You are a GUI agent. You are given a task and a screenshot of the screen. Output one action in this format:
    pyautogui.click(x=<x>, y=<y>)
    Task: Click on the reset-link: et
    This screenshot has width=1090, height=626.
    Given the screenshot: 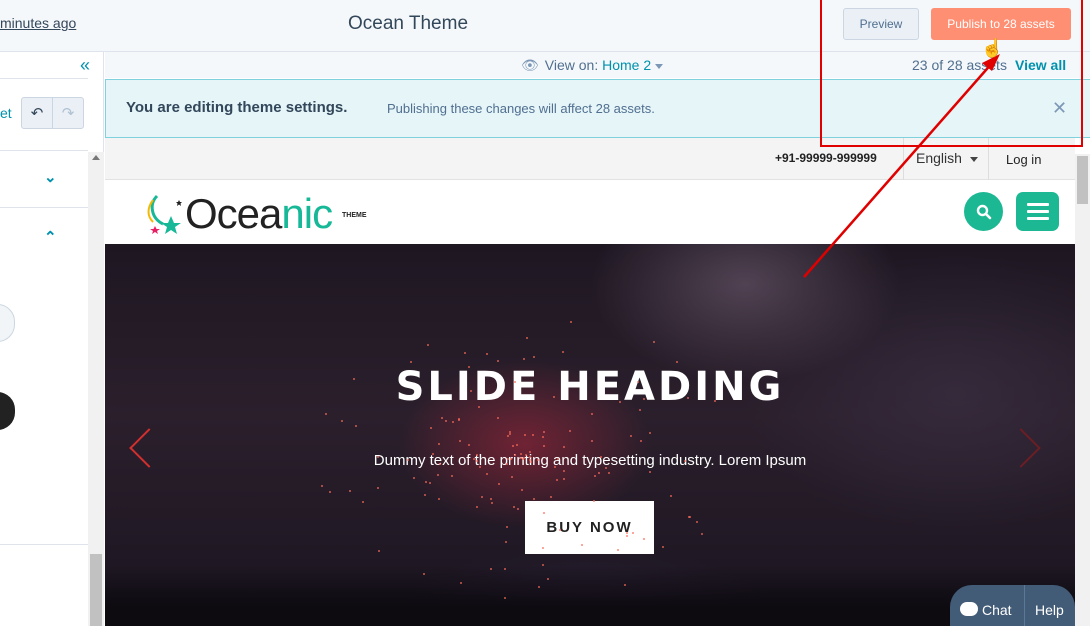 What is the action you would take?
    pyautogui.click(x=6, y=113)
    